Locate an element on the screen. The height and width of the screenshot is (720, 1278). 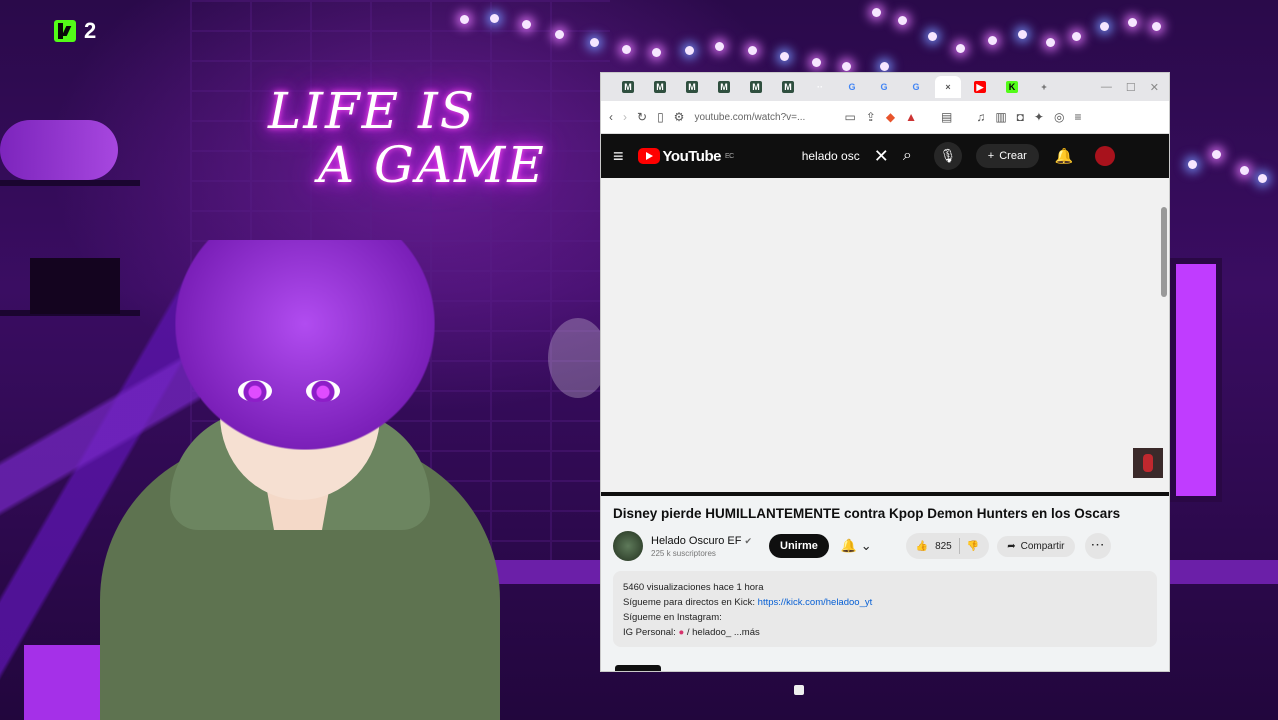
back-icon: ‹ is located at coordinates (611, 117).